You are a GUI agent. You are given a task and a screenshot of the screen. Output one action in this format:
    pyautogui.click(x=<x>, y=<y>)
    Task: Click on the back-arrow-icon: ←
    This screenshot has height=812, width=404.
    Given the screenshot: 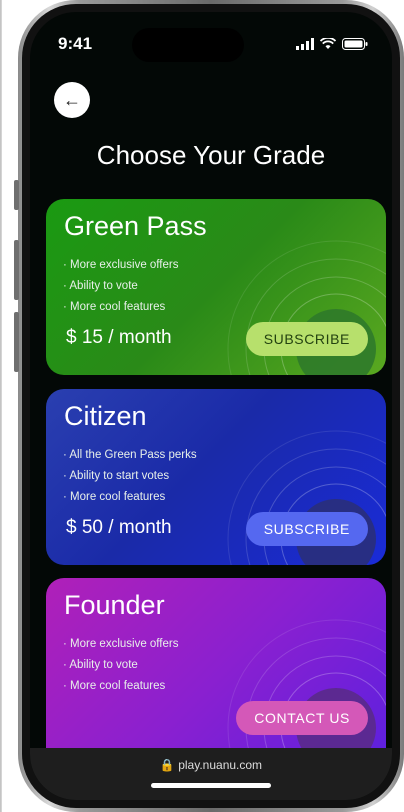 What is the action you would take?
    pyautogui.click(x=72, y=99)
    